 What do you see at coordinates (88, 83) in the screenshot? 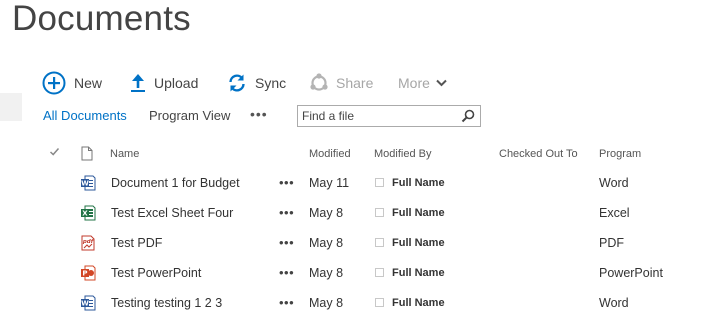
I see `new-label: New` at bounding box center [88, 83].